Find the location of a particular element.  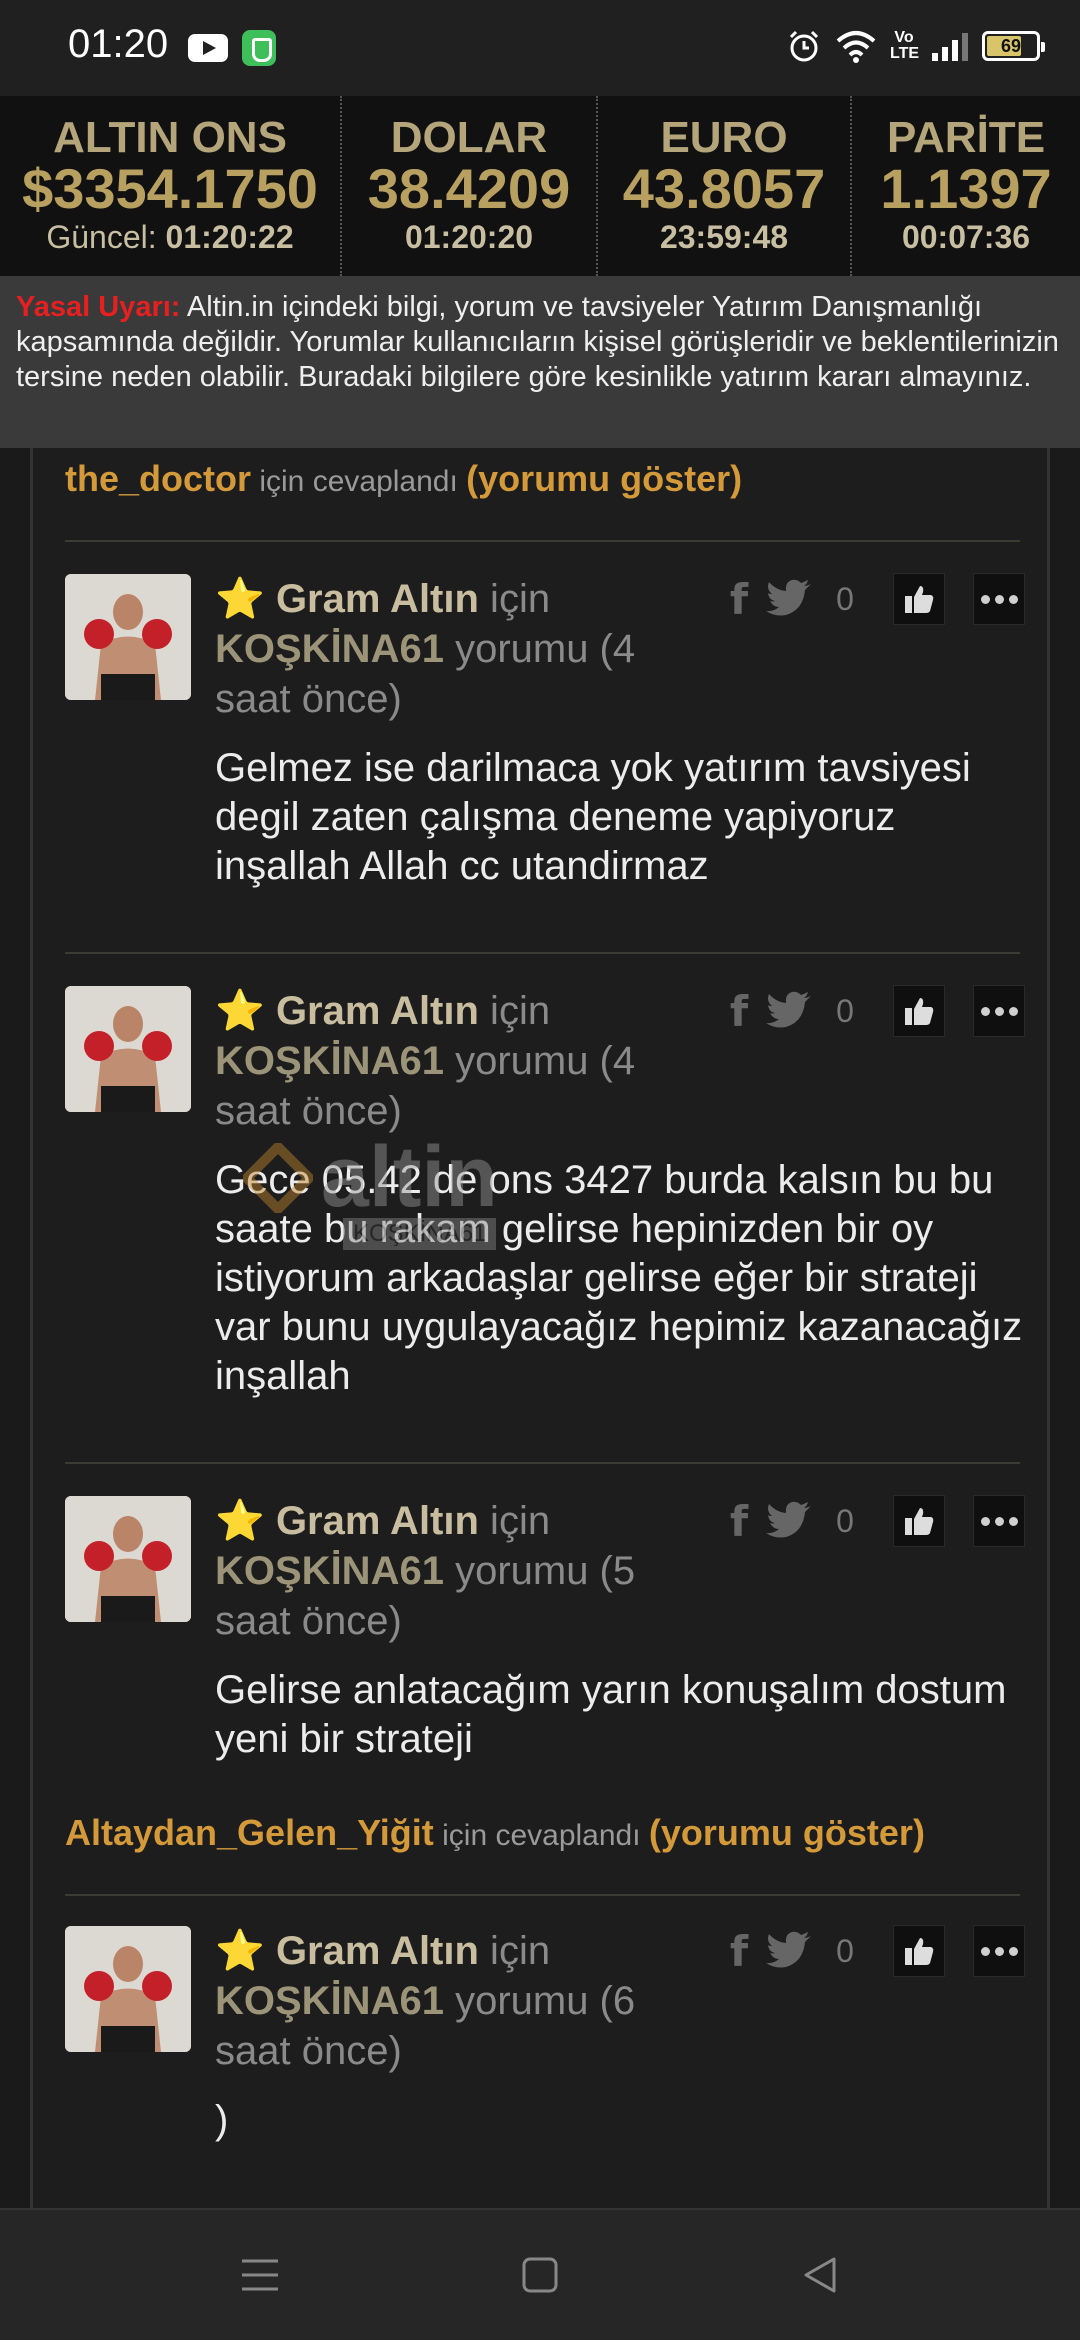

ticker-name: DOLAR is located at coordinates (469, 137).